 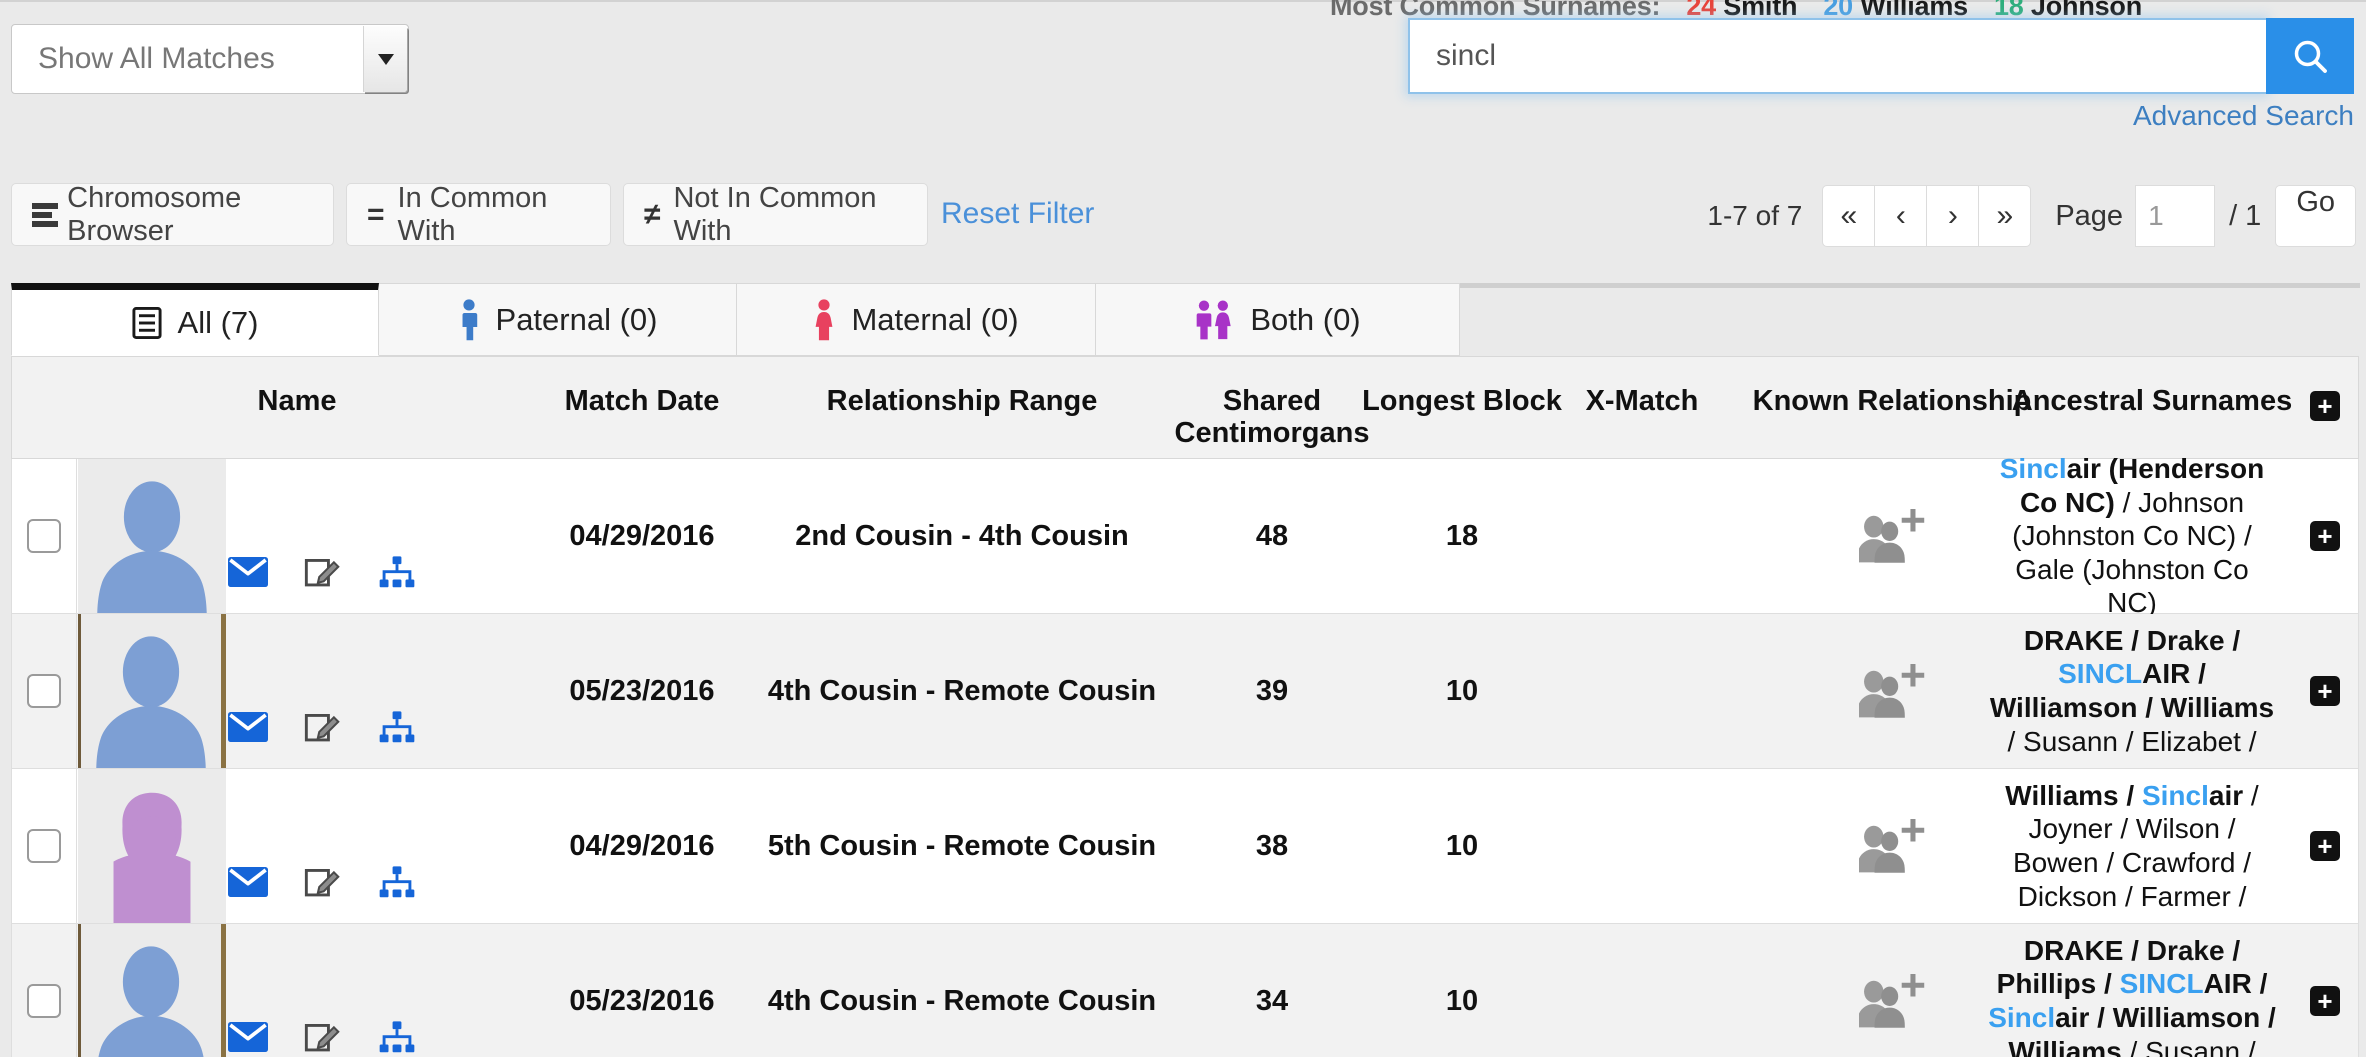 I want to click on not-in-common-with-button: ≠ Not In Common With, so click(x=775, y=214).